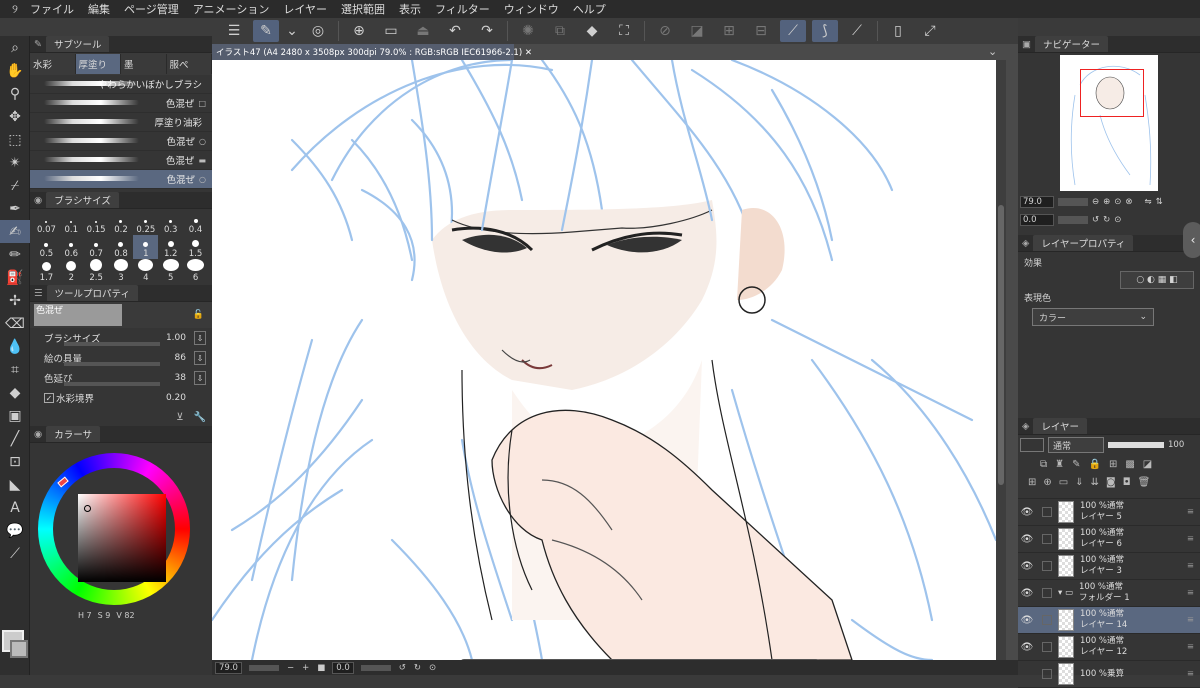 The image size is (1200, 688). What do you see at coordinates (146, 247) in the screenshot?
I see `brush-size-option: 1` at bounding box center [146, 247].